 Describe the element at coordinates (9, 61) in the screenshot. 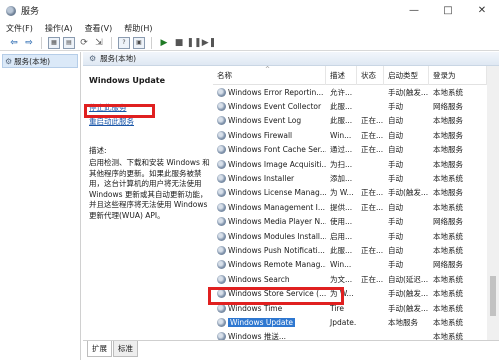

I see `gear-icon: ⚙` at that location.